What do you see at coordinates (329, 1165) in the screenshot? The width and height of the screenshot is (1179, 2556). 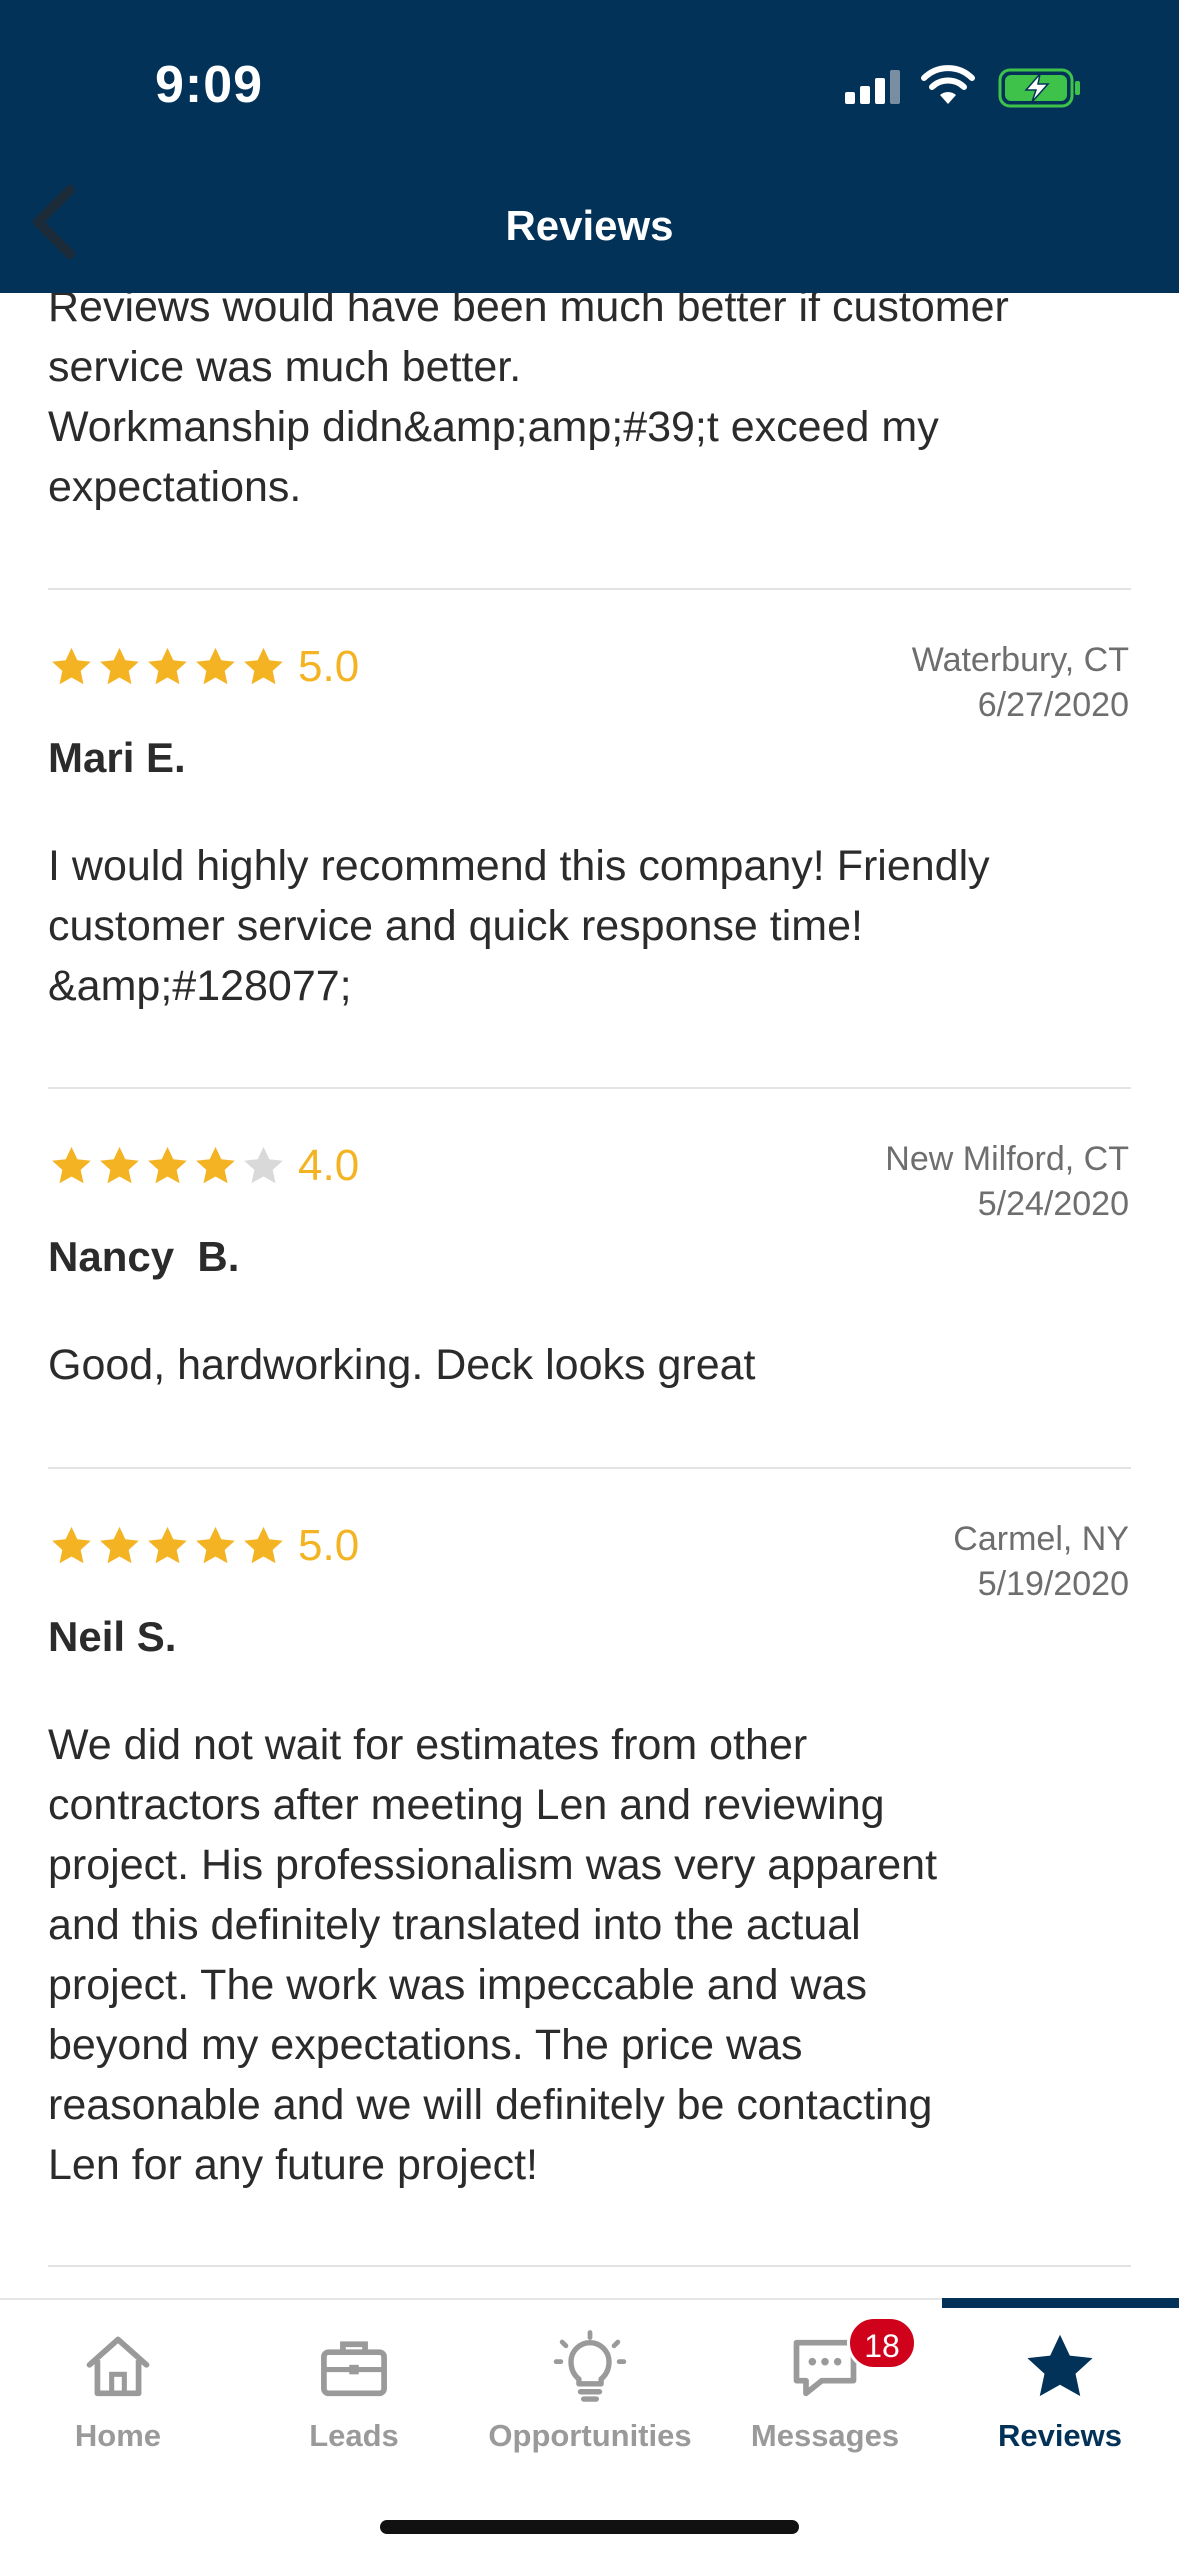 I see `rating-value: 4.0` at bounding box center [329, 1165].